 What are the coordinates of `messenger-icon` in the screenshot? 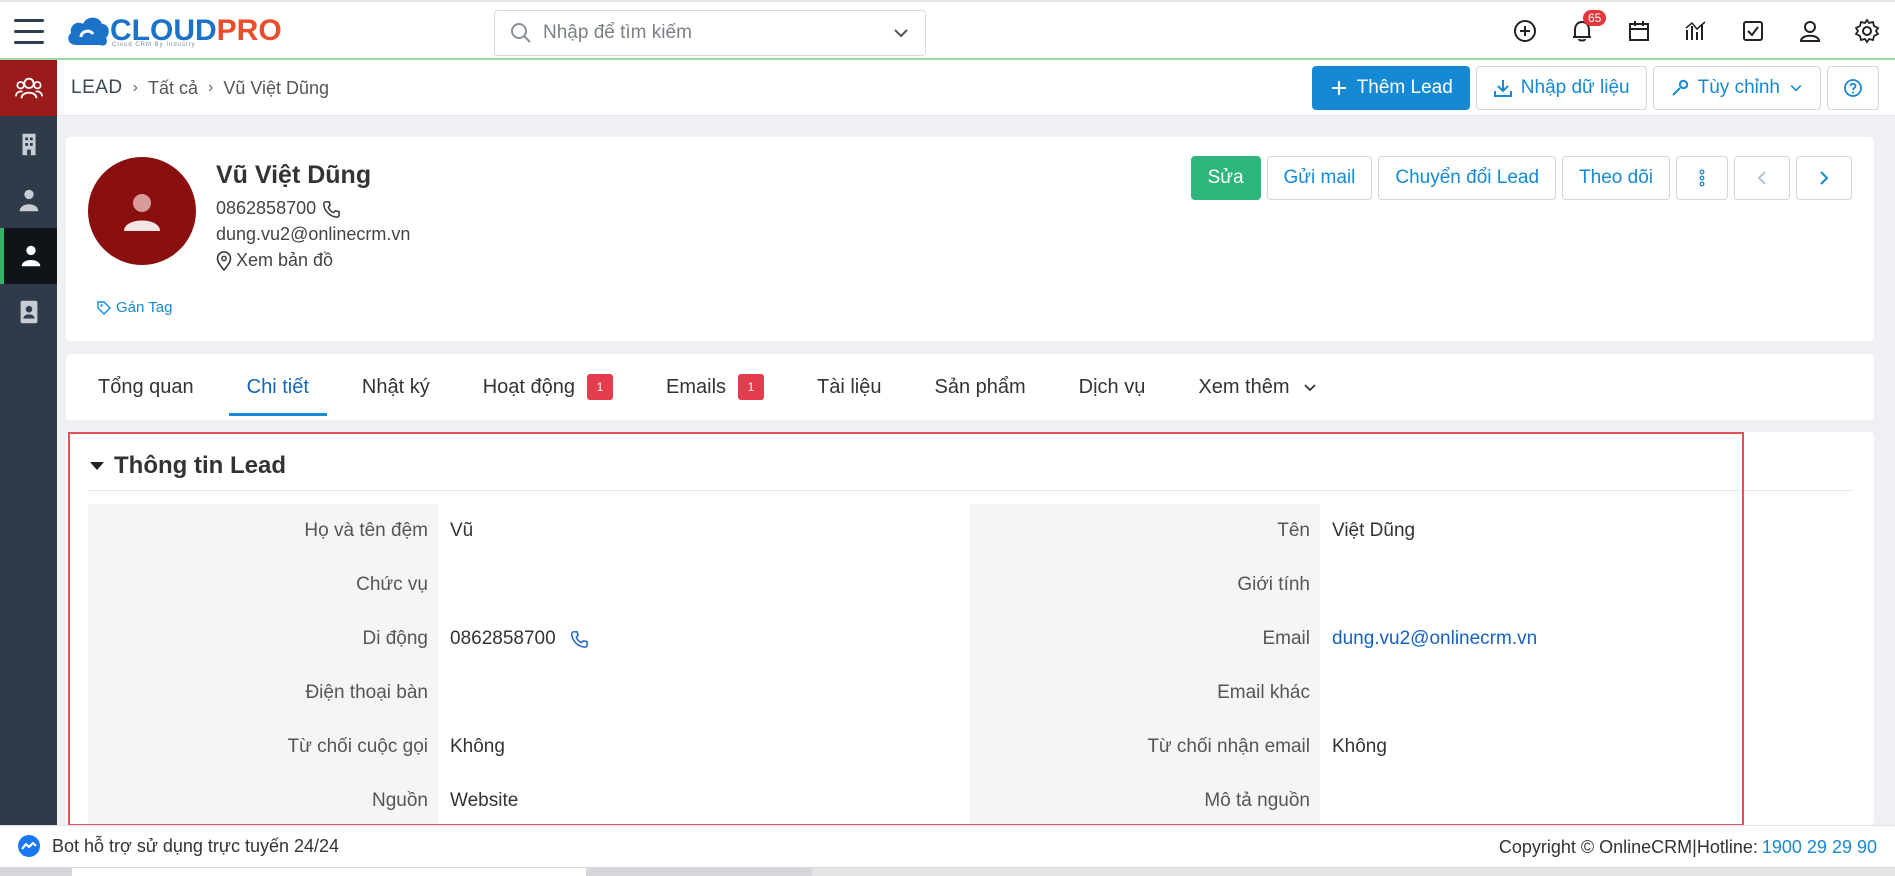 It's located at (29, 845).